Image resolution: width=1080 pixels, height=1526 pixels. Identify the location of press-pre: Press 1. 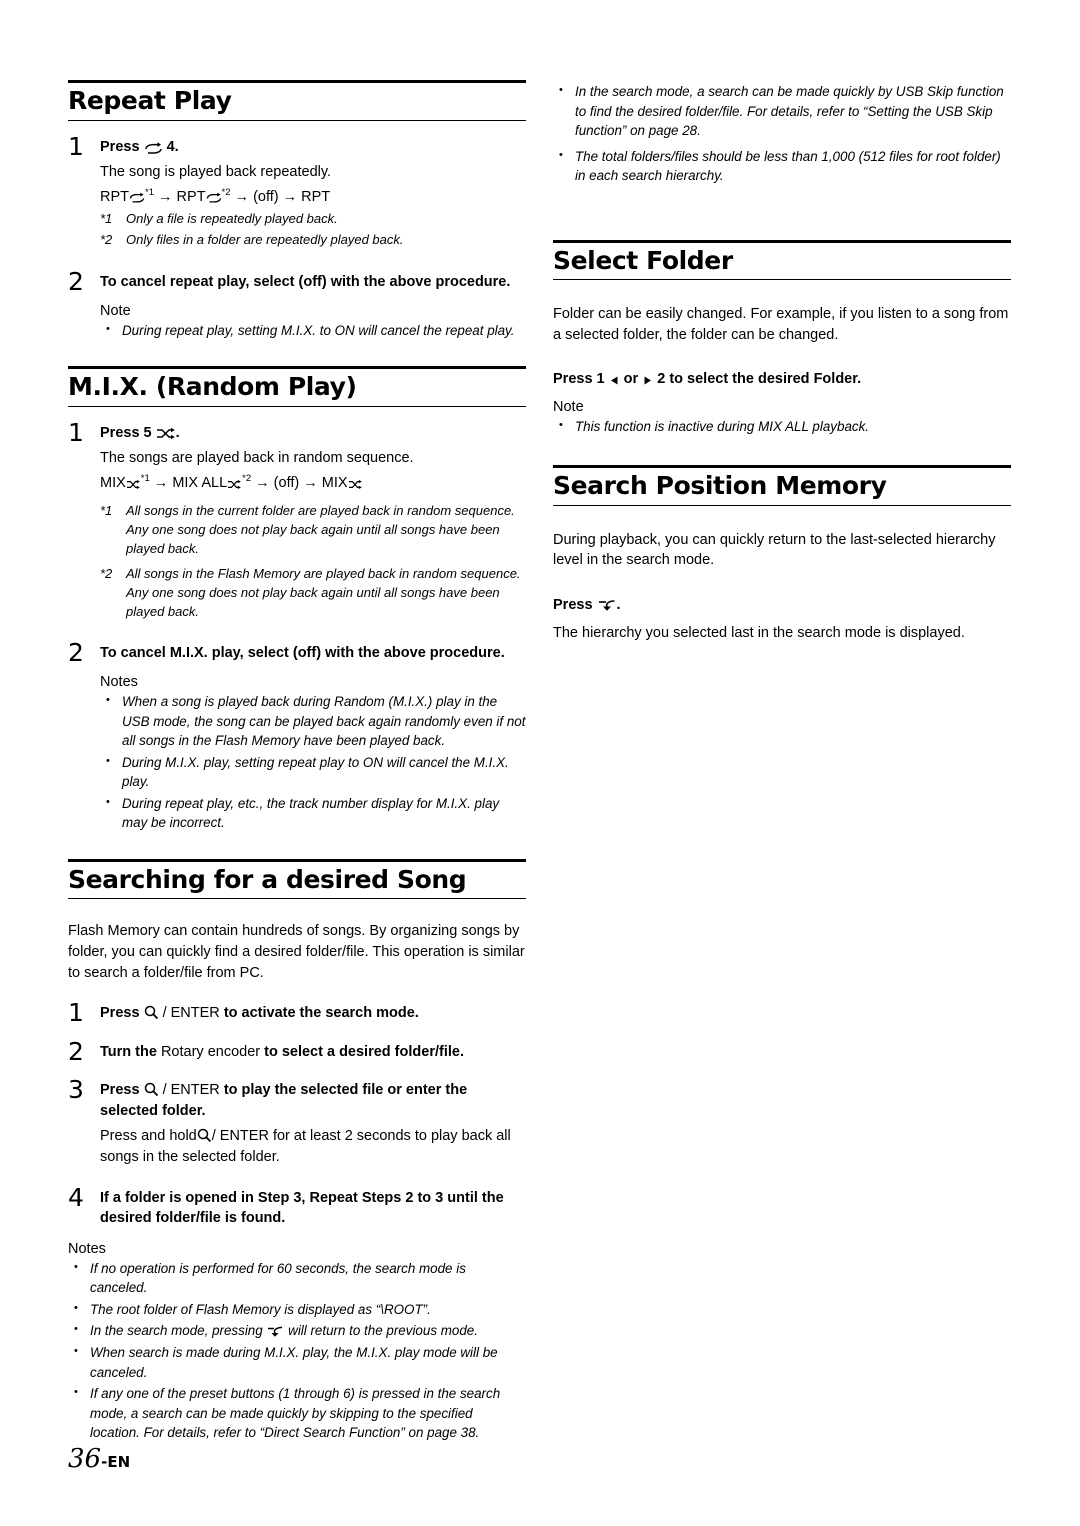
(579, 379).